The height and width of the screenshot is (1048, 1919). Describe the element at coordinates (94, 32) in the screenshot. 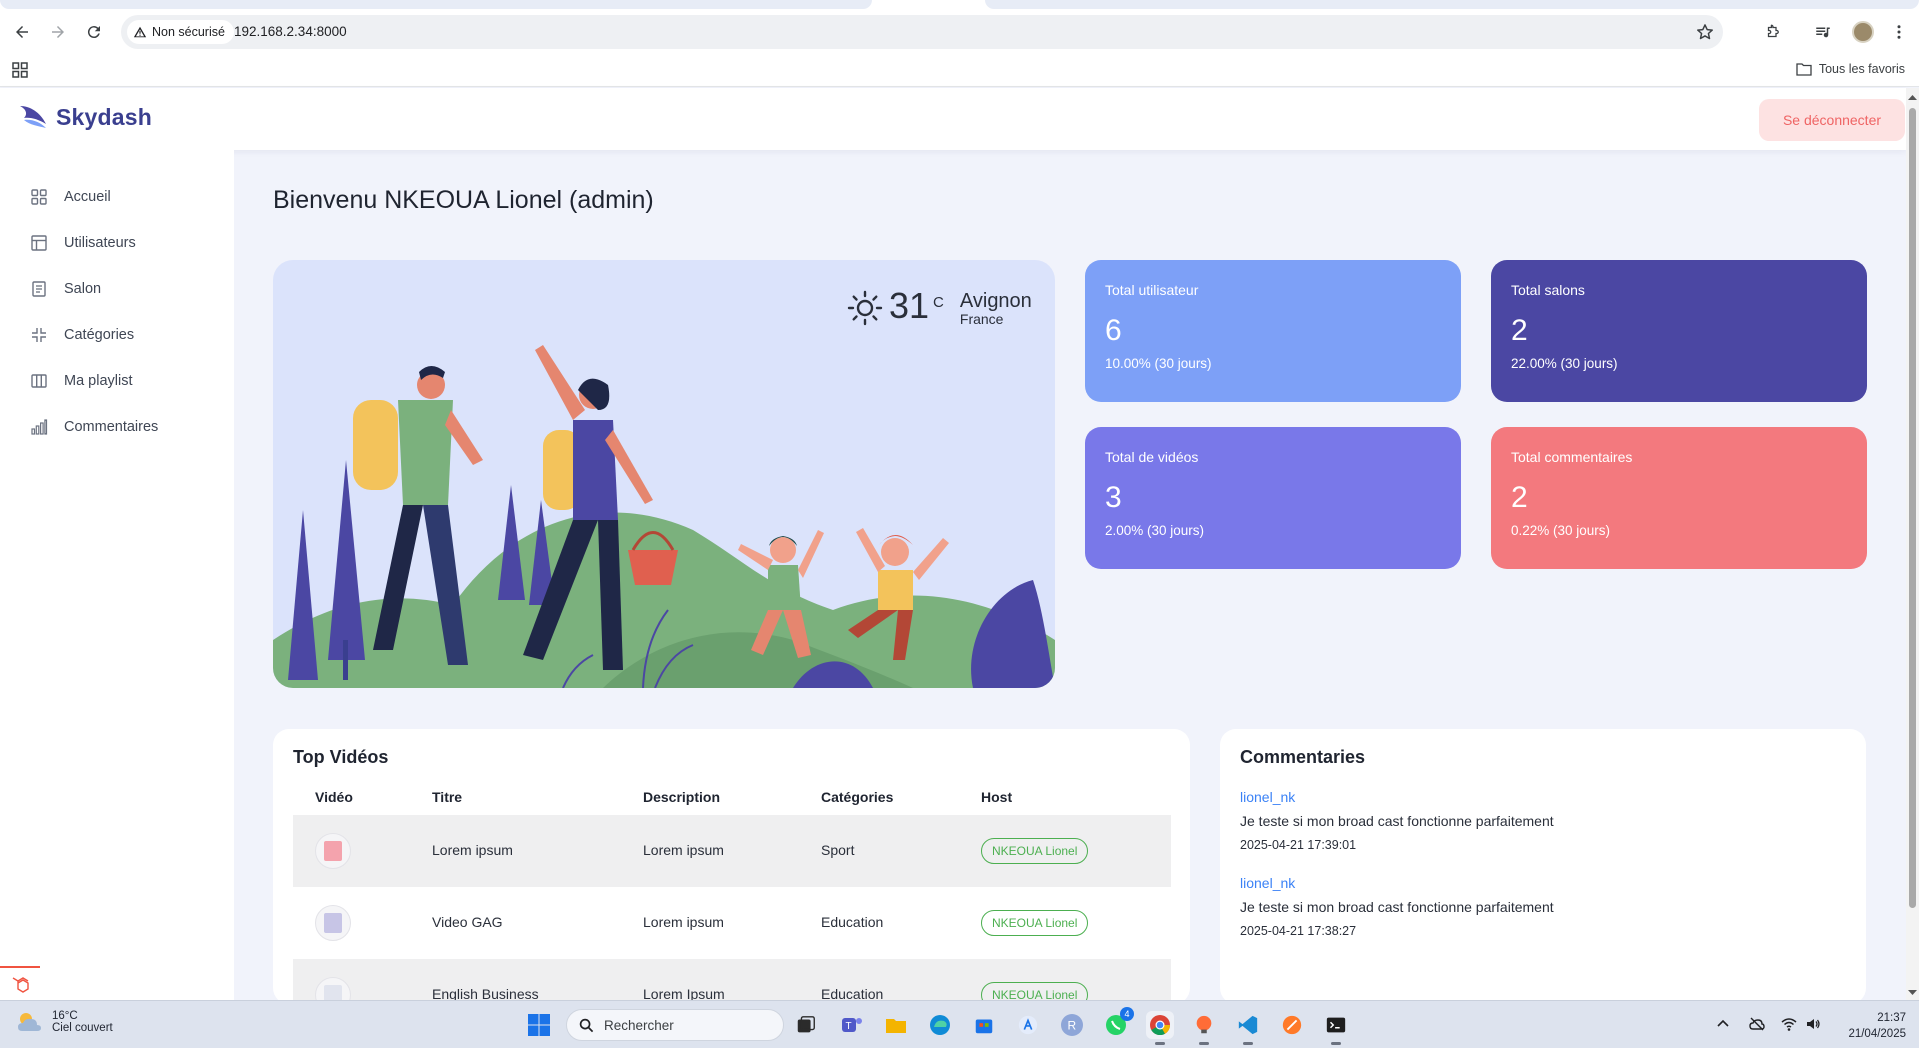

I see `reload-button` at that location.